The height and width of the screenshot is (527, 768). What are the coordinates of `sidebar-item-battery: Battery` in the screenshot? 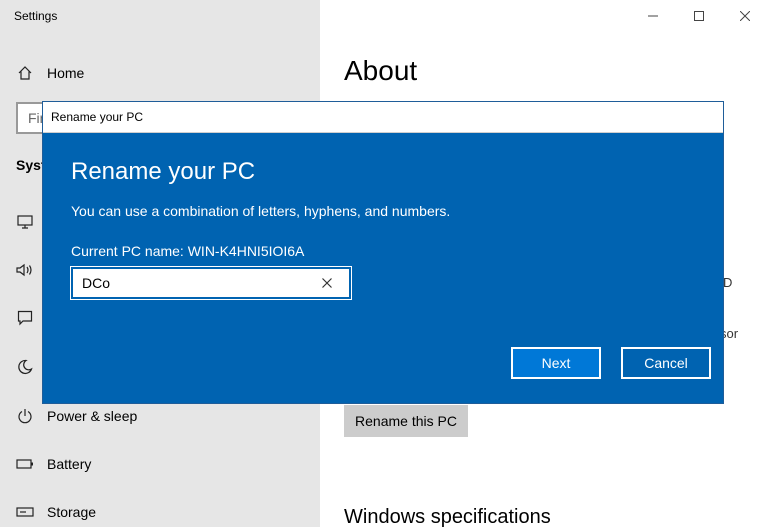 It's located at (53, 464).